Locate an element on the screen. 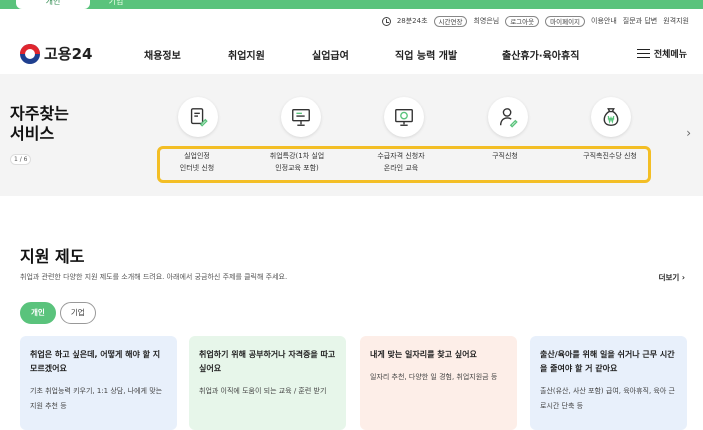 This screenshot has height=430, width=703. presentation-board-icon is located at coordinates (301, 117).